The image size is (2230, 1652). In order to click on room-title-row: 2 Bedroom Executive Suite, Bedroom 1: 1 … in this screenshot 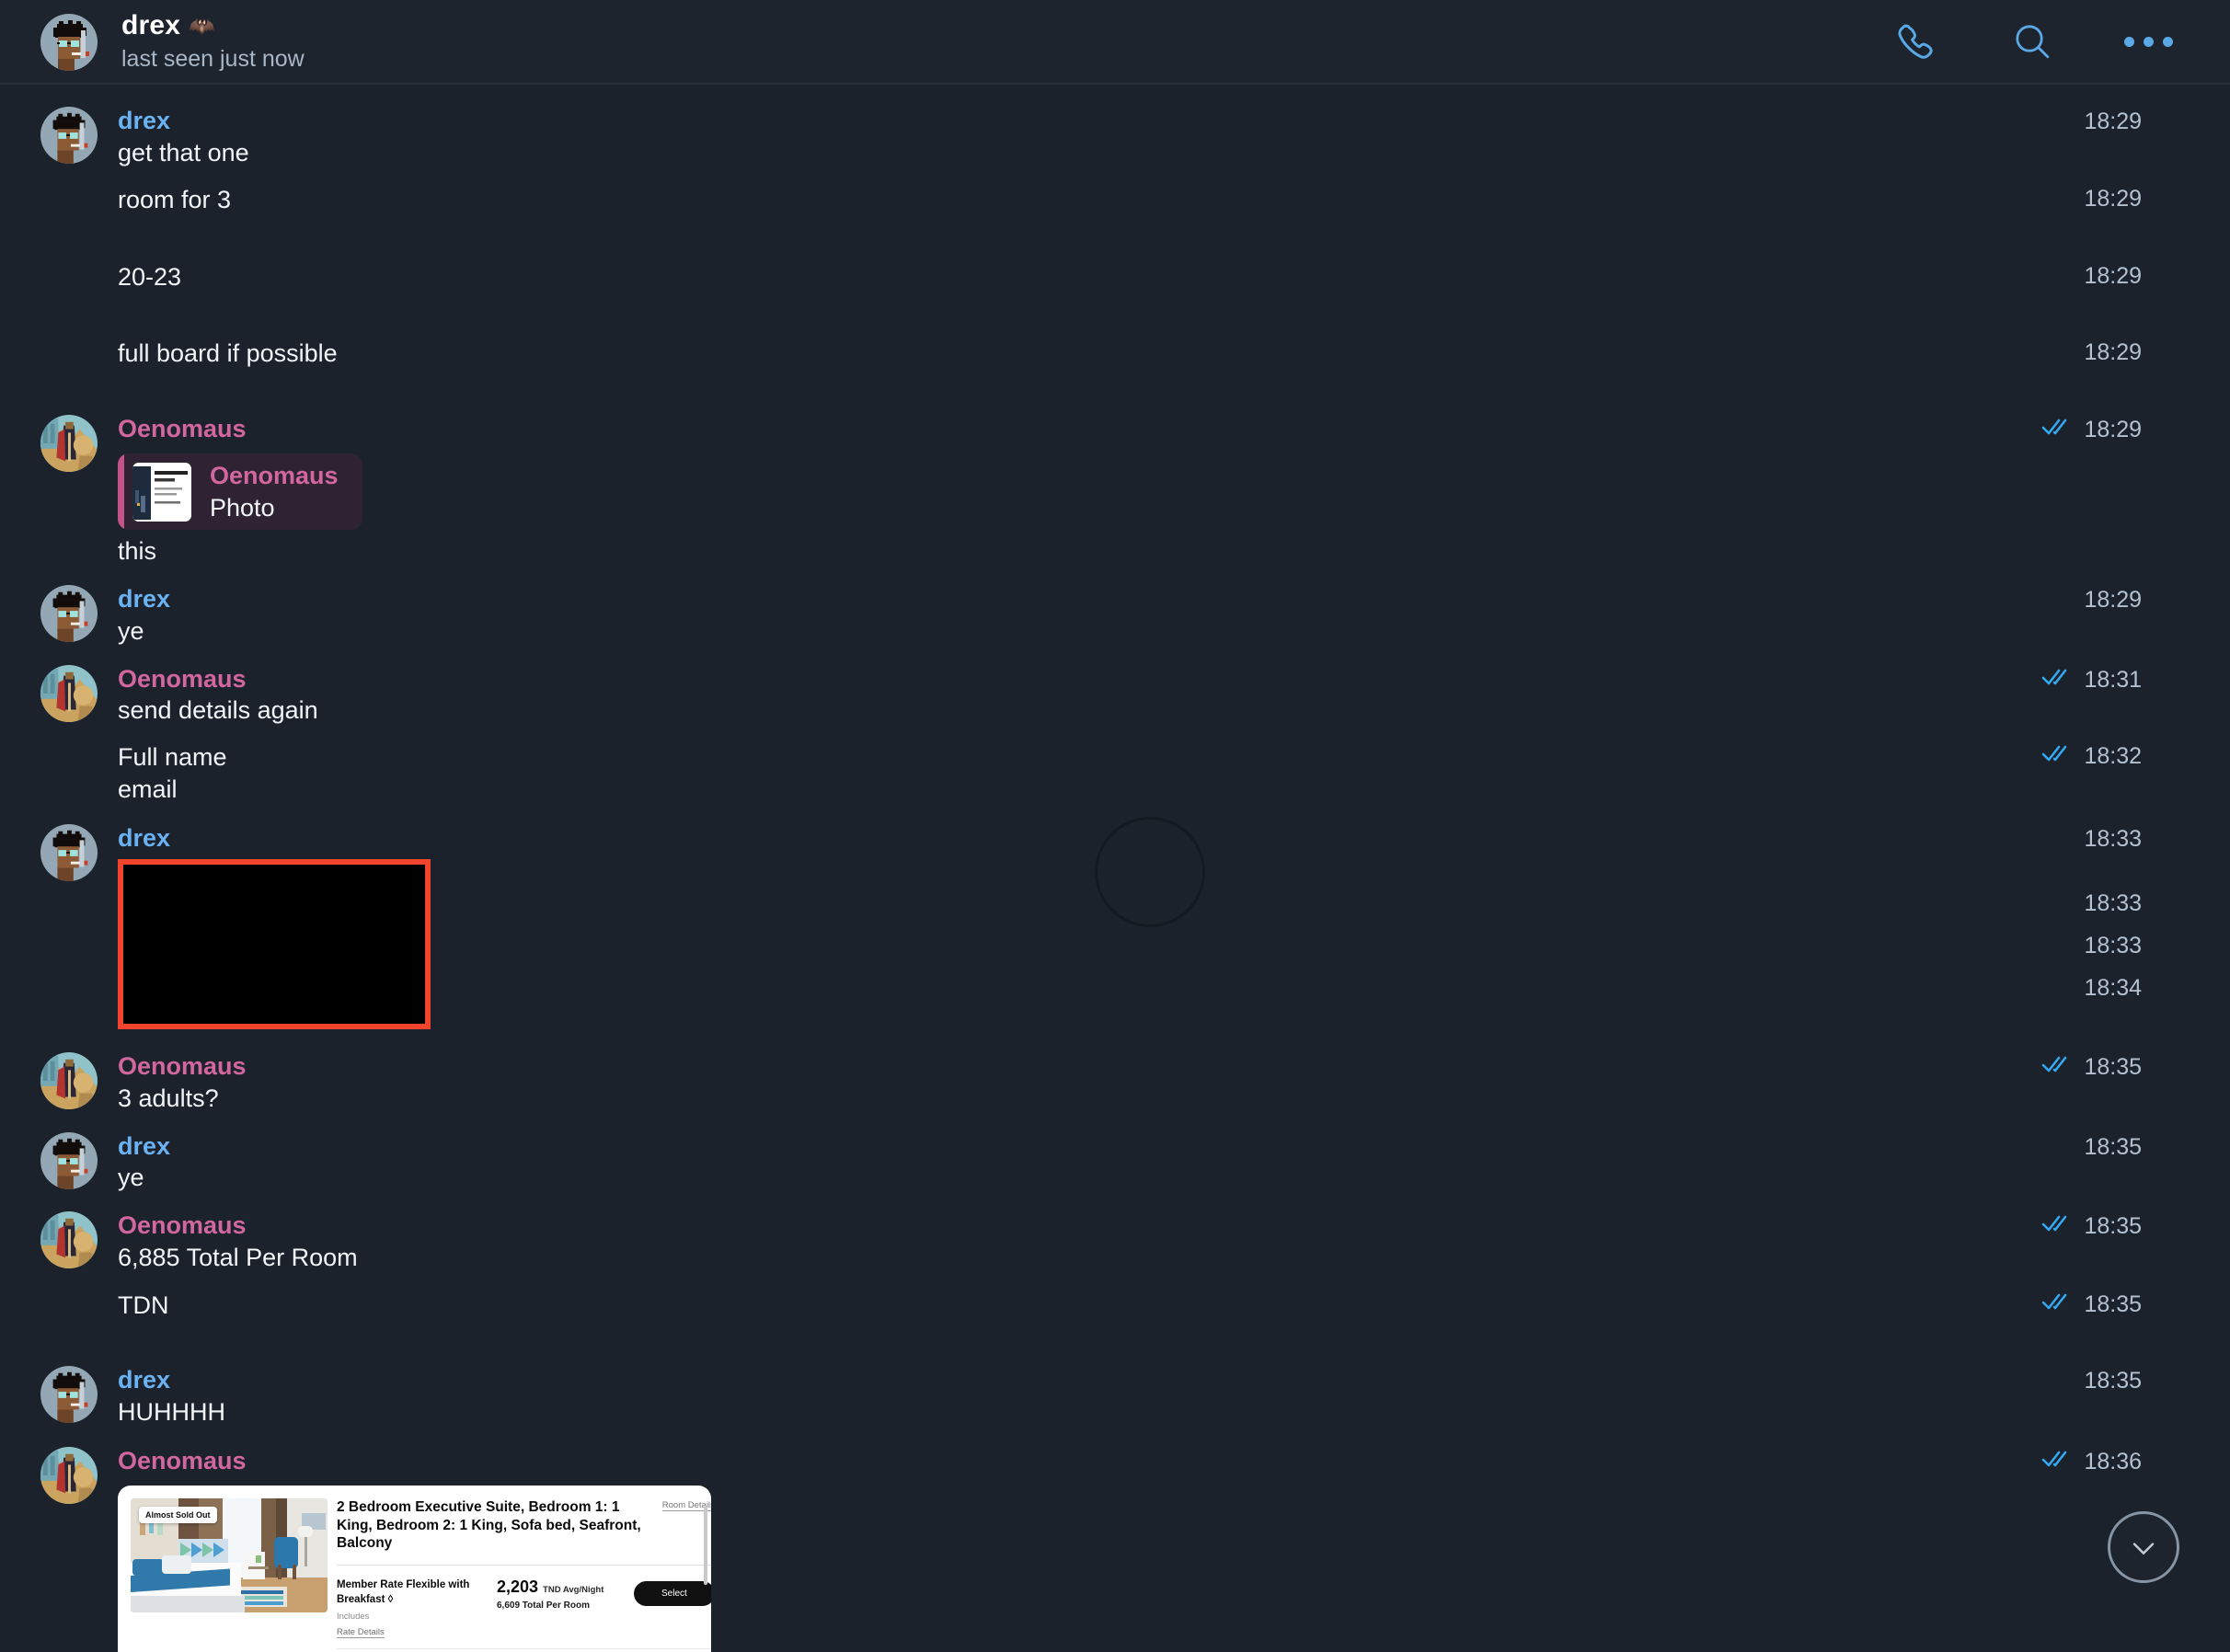, I will do `click(524, 1532)`.